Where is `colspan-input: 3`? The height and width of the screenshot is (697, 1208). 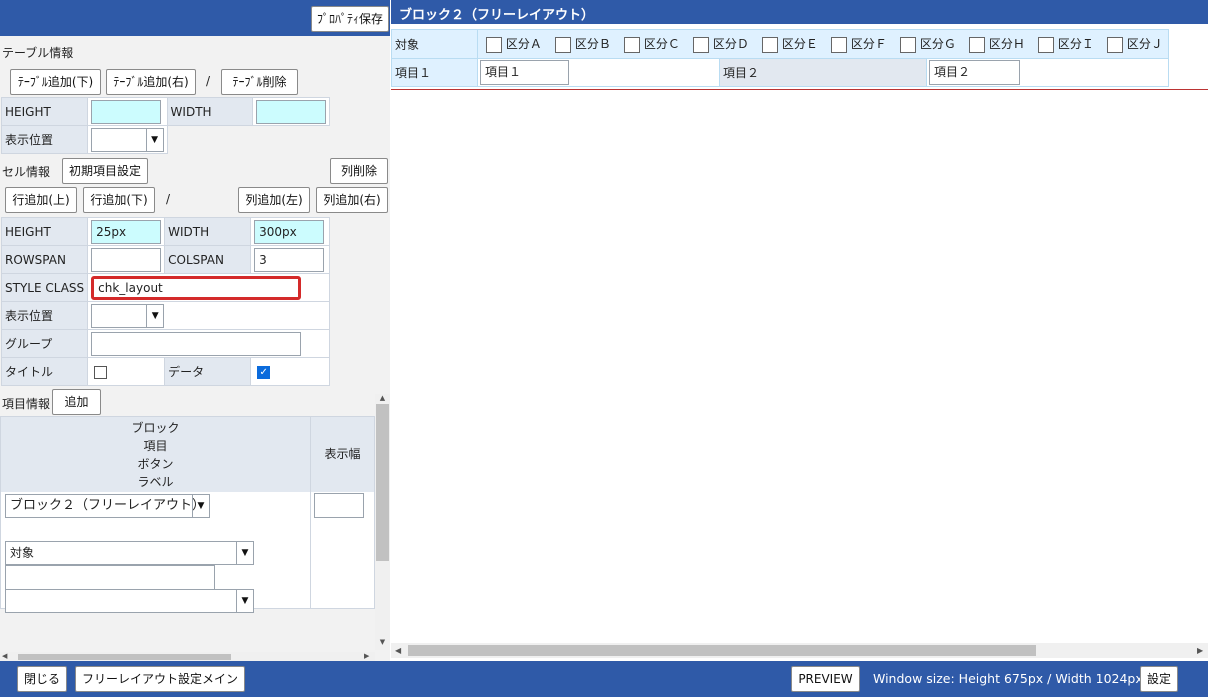
colspan-input: 3 is located at coordinates (289, 259).